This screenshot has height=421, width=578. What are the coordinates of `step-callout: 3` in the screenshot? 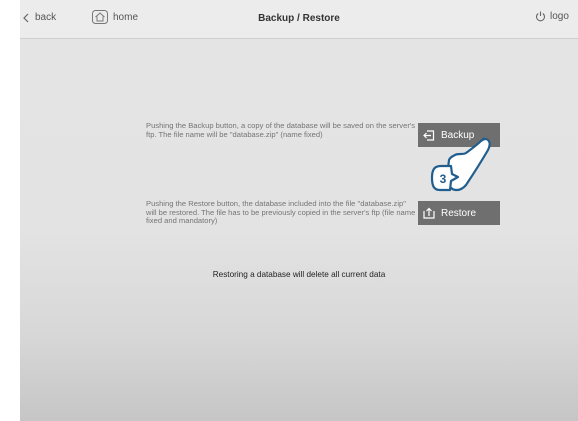 It's located at (460, 164).